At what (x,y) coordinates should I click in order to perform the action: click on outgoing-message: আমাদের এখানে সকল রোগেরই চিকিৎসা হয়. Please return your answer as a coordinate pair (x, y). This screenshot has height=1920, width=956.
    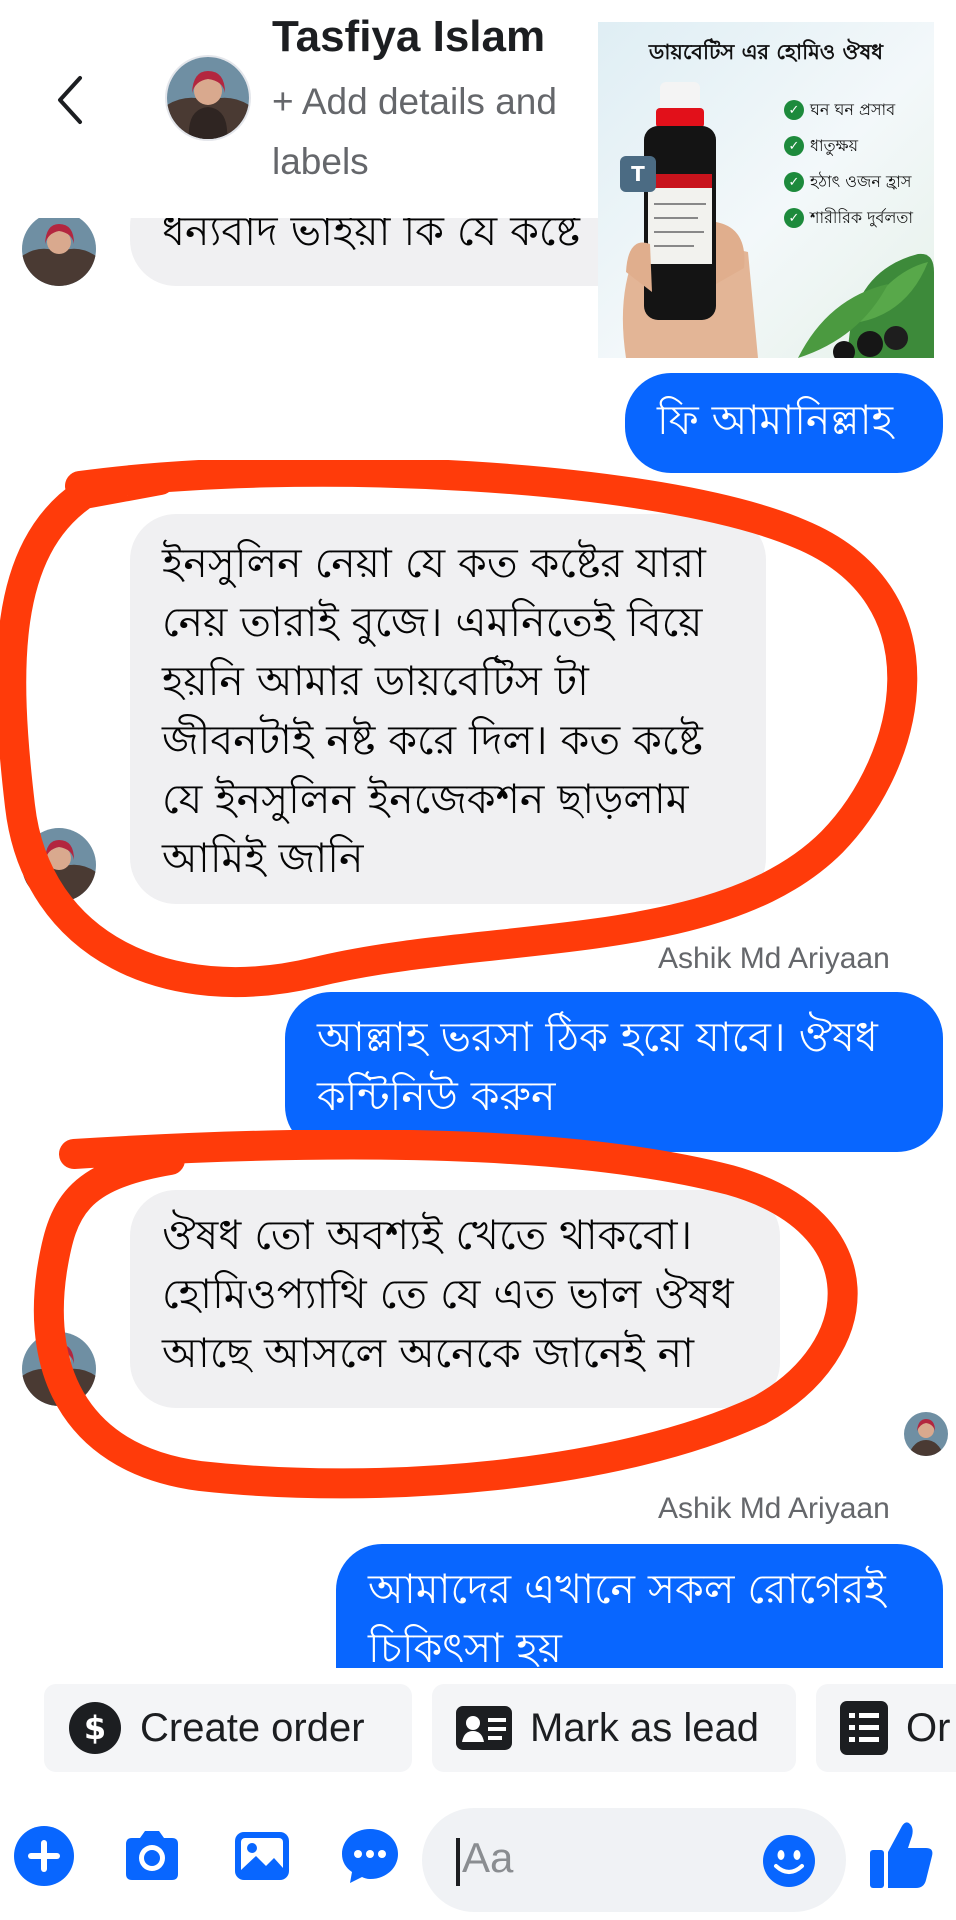
    Looking at the image, I should click on (639, 1606).